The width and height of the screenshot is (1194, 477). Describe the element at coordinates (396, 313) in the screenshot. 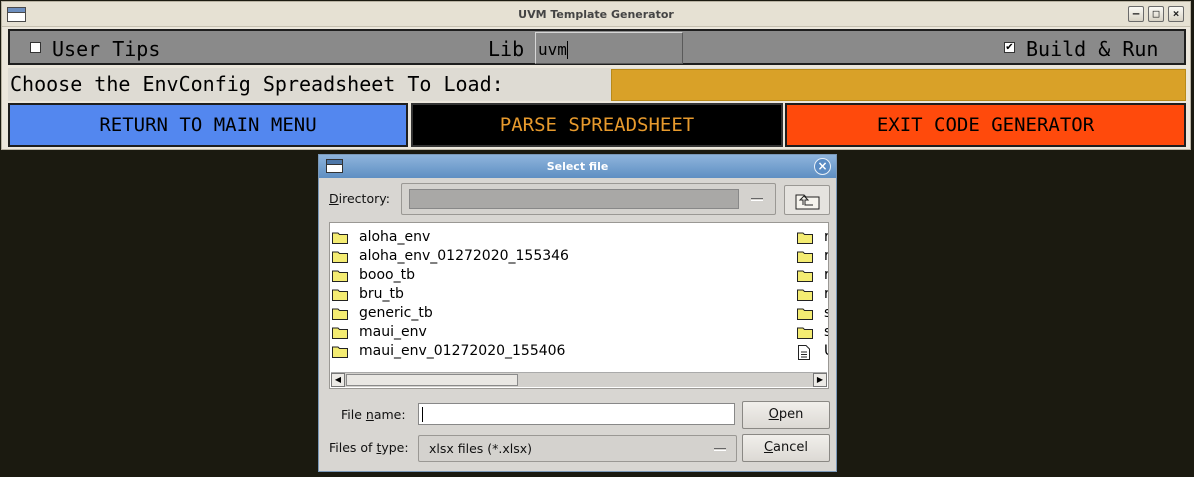

I see `list-item-label: generic_tb` at that location.